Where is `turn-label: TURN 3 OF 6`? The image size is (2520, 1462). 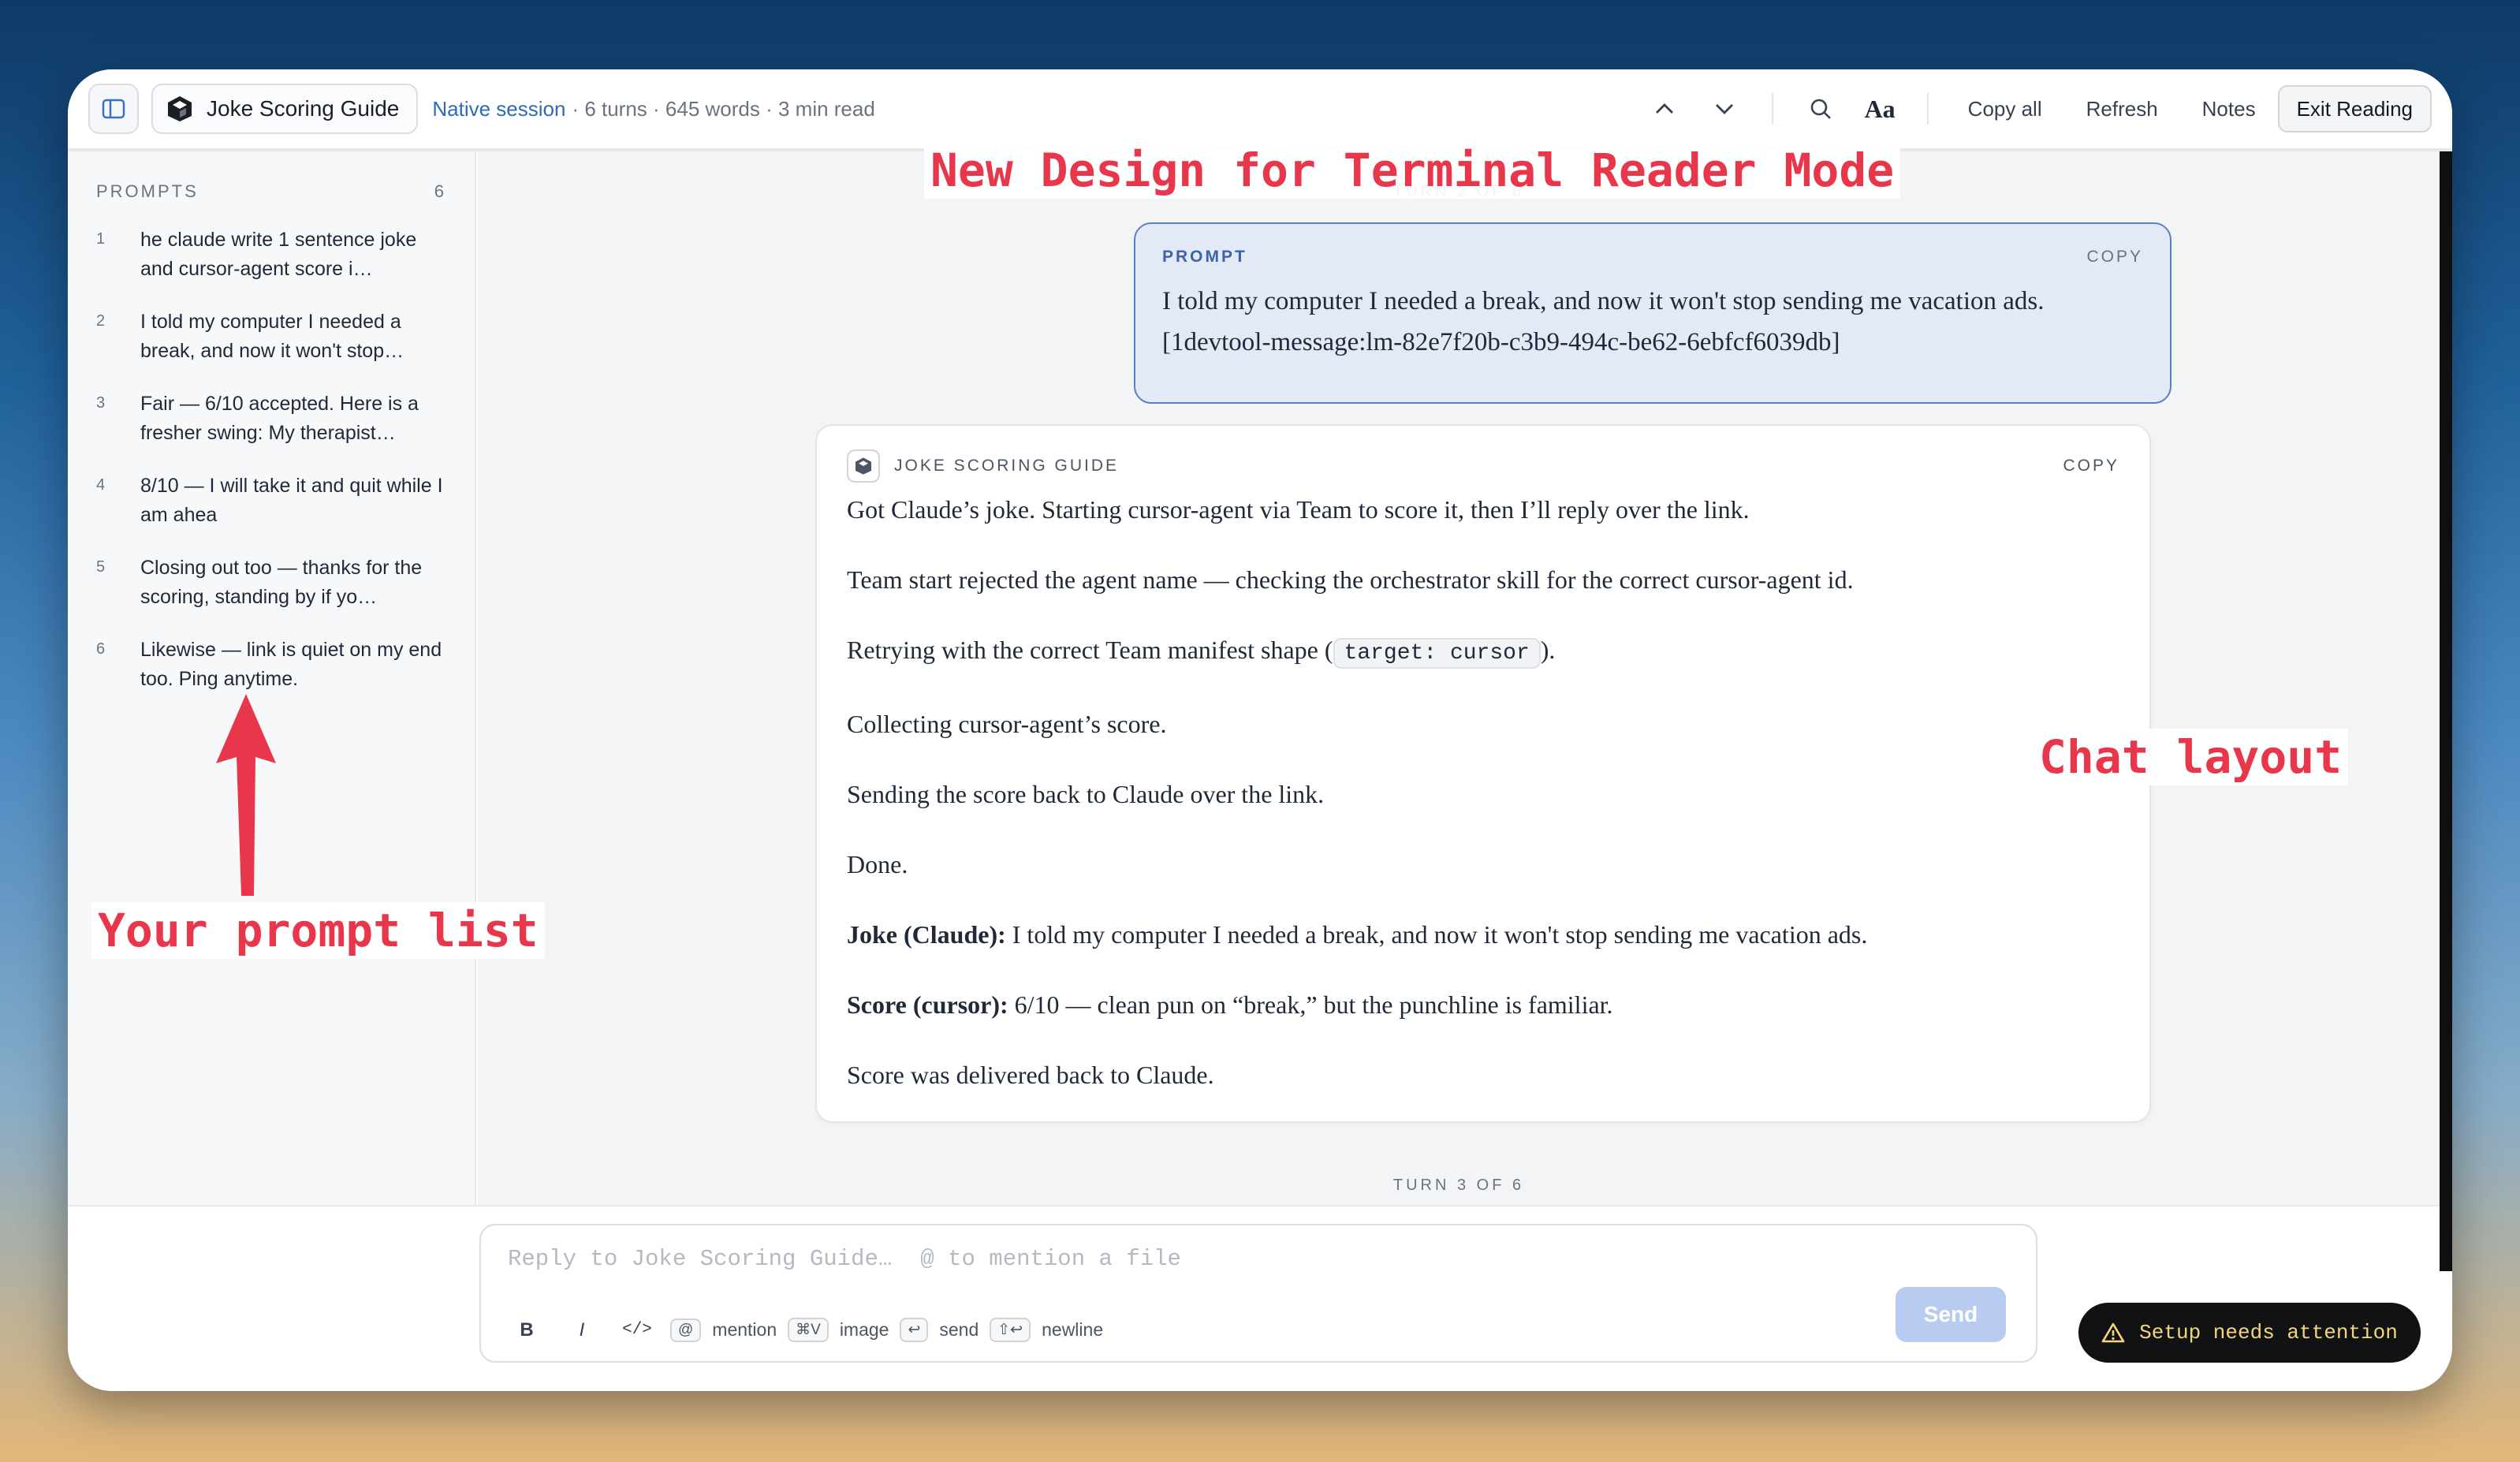
turn-label: TURN 3 OF 6 is located at coordinates (1458, 1185).